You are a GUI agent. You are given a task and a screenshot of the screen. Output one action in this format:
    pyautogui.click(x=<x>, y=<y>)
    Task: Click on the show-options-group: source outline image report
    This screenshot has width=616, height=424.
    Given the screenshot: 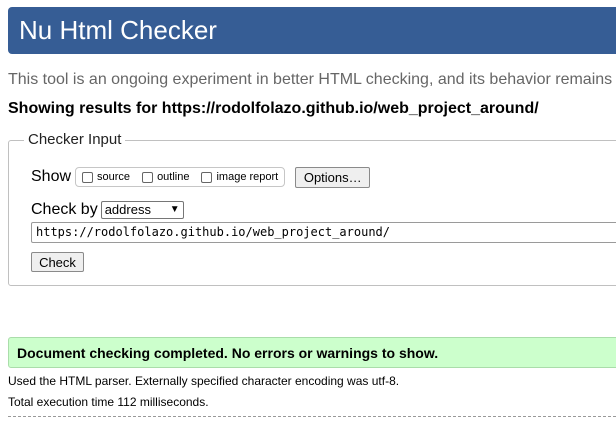 What is the action you would take?
    pyautogui.click(x=180, y=177)
    